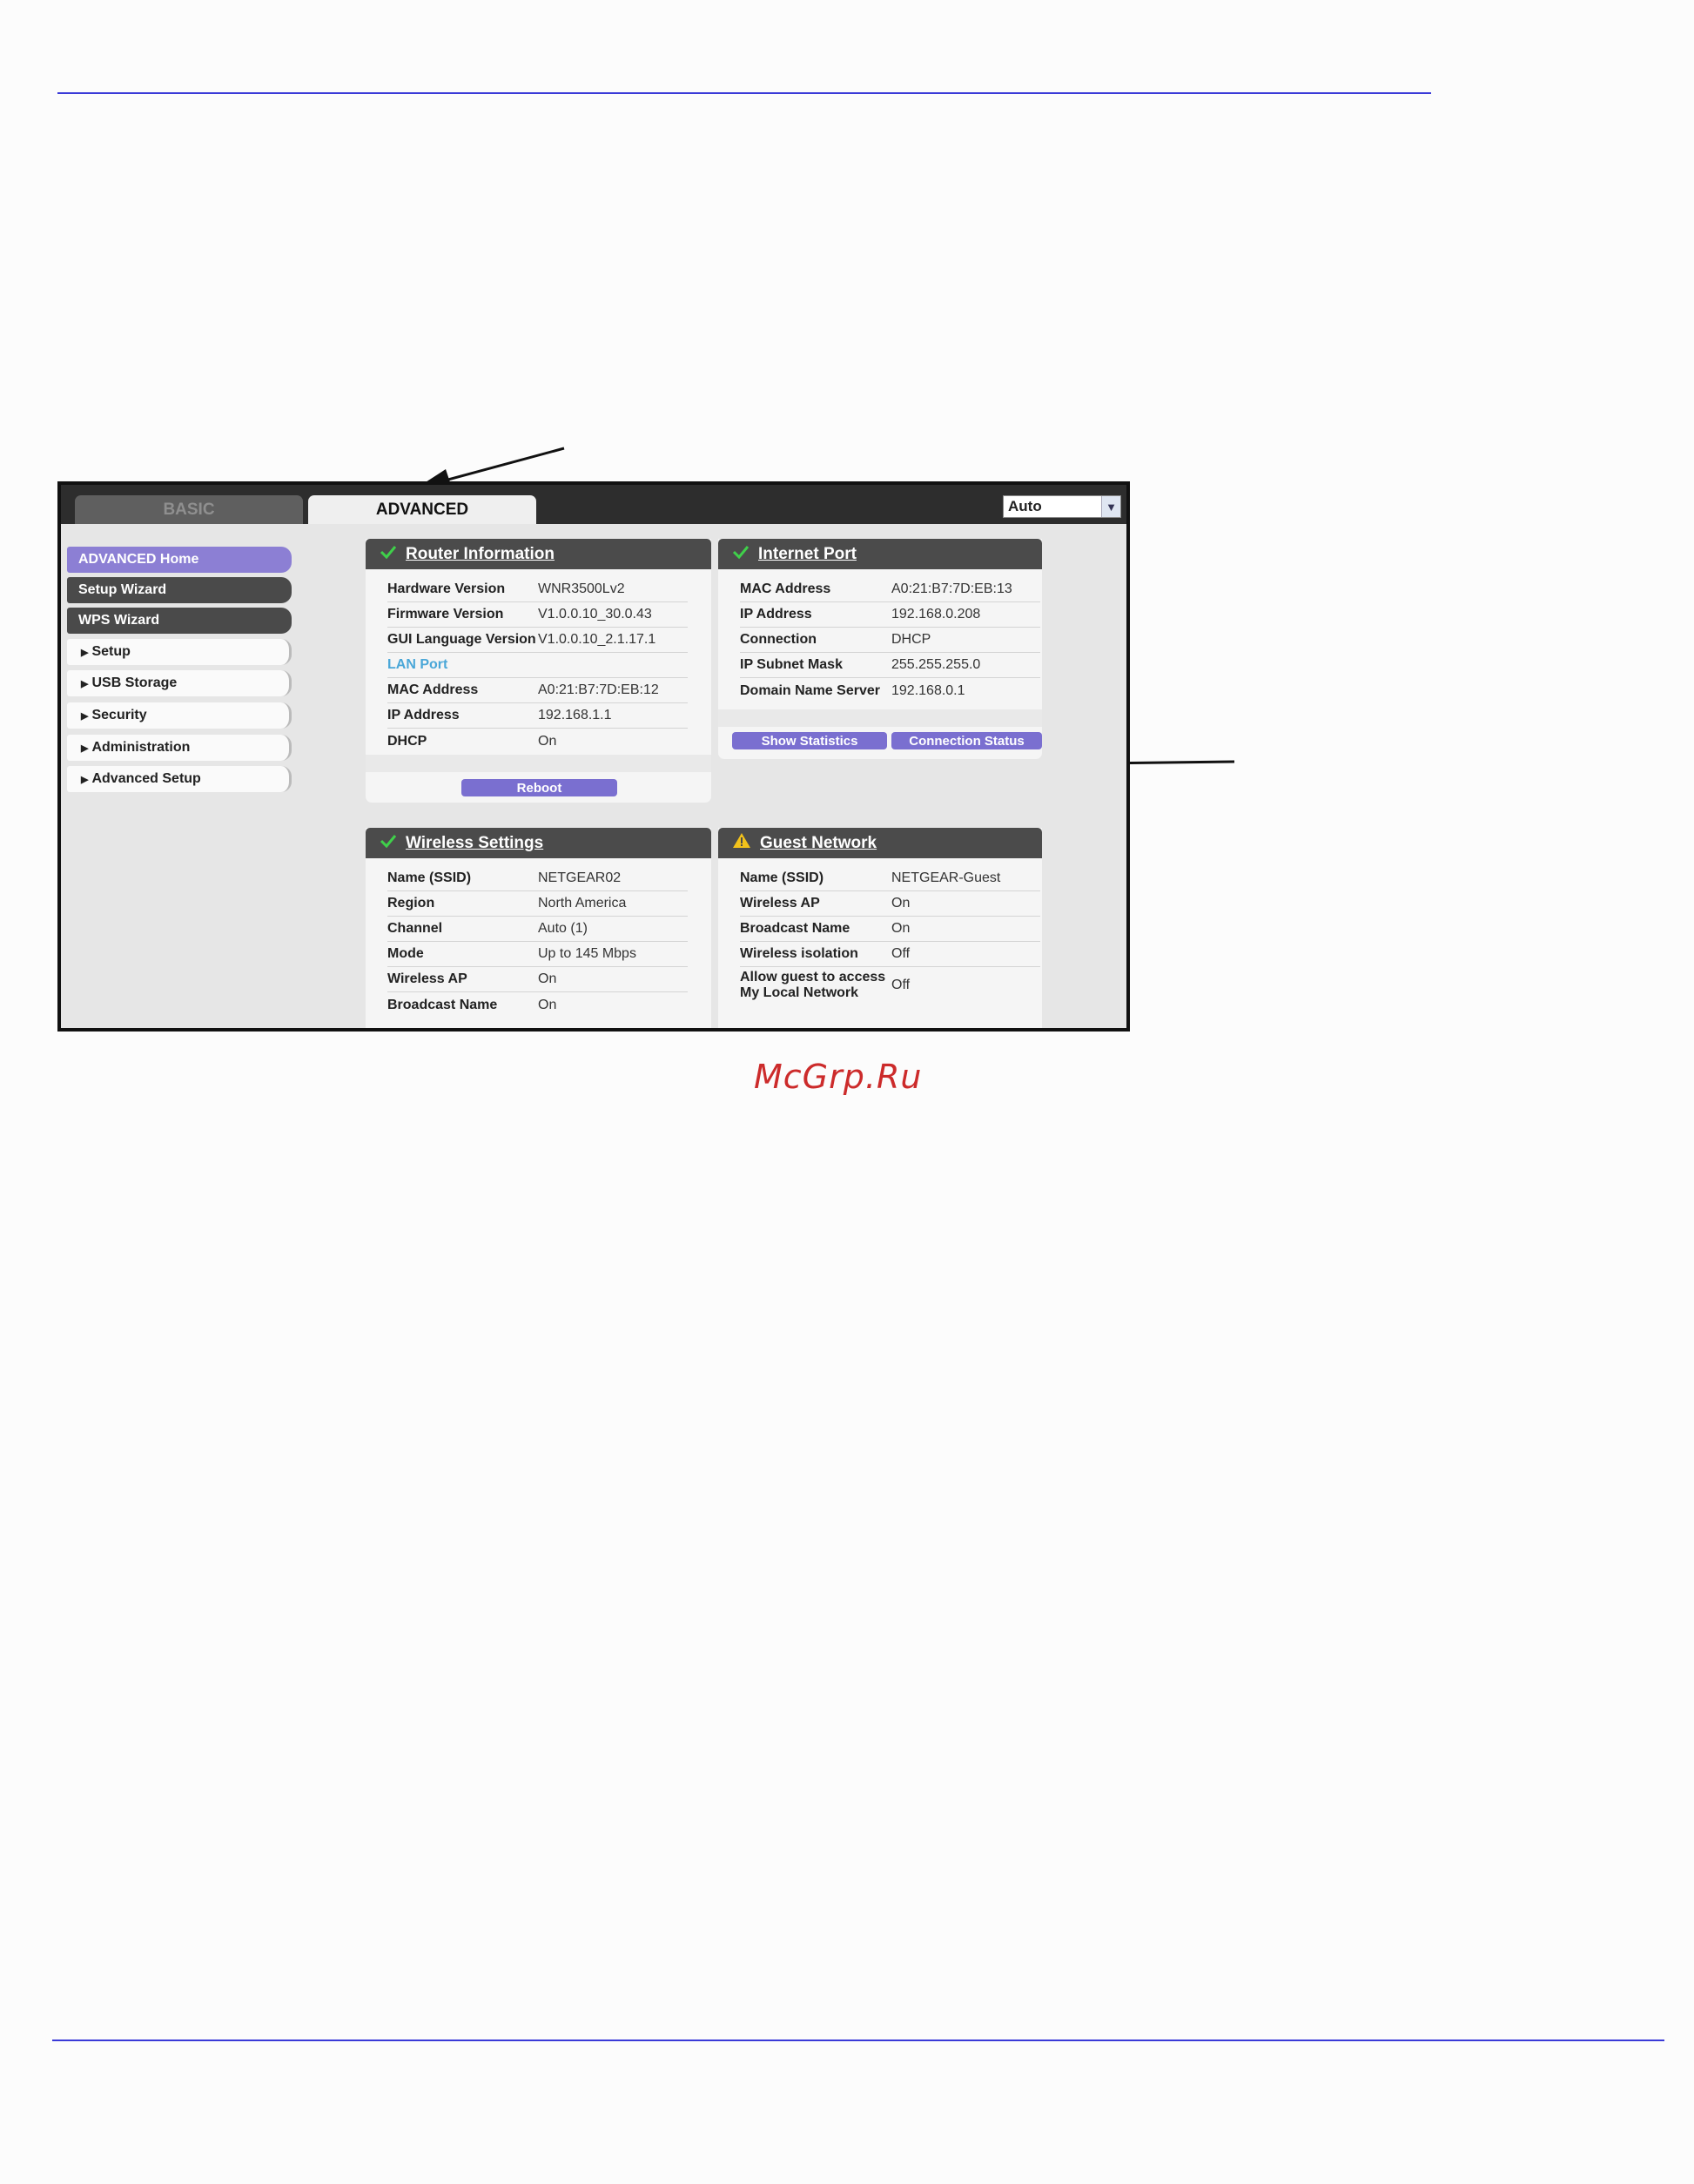 Image resolution: width=1694 pixels, height=2184 pixels. Describe the element at coordinates (744, 93) in the screenshot. I see `top-rule` at that location.